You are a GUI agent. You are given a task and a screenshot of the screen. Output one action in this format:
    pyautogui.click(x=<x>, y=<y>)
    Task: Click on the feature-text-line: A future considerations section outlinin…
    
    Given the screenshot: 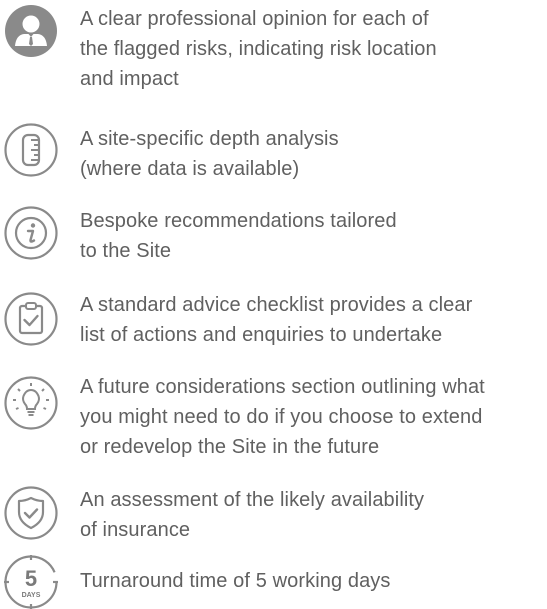 What is the action you would take?
    pyautogui.click(x=282, y=387)
    